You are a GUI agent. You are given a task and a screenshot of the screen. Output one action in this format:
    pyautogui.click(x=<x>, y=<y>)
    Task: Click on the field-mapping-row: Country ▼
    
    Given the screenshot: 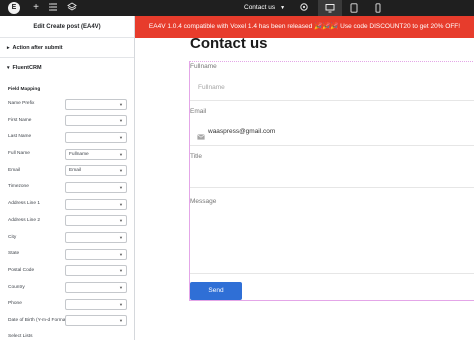 What is the action you would take?
    pyautogui.click(x=67, y=289)
    